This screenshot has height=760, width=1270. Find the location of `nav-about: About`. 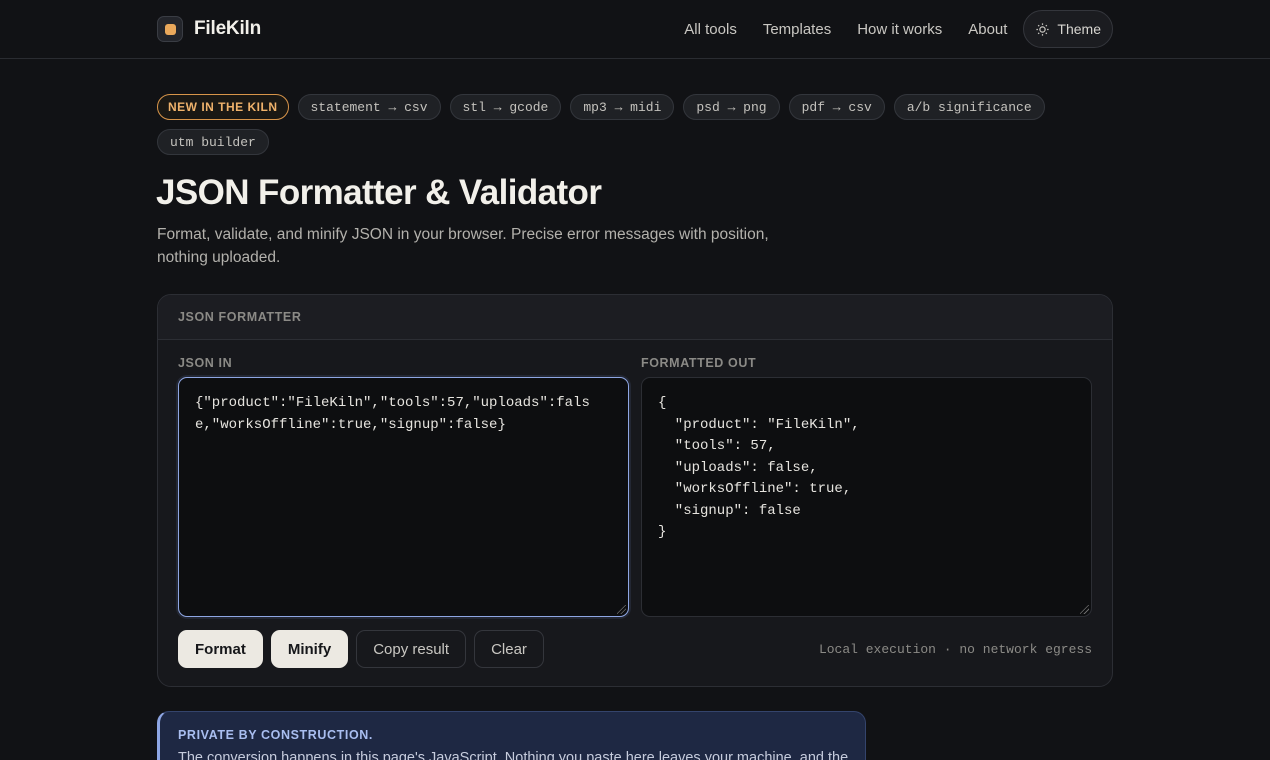

nav-about: About is located at coordinates (987, 29).